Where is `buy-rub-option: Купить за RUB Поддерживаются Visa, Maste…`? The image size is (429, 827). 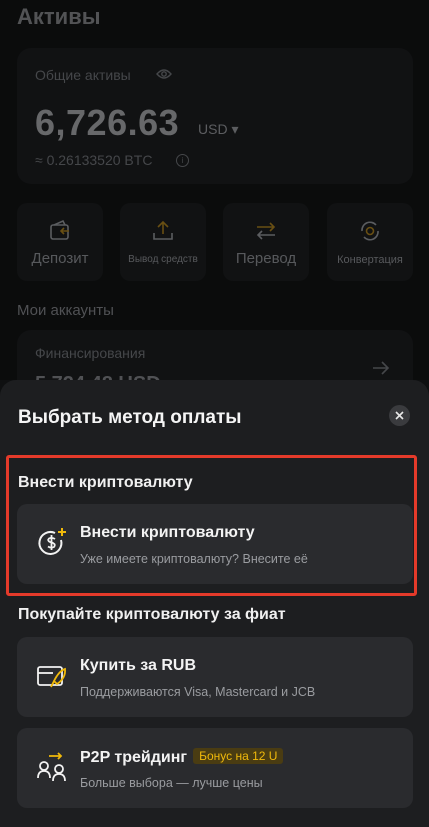
buy-rub-option: Купить за RUB Поддерживаются Visa, Maste… is located at coordinates (215, 677).